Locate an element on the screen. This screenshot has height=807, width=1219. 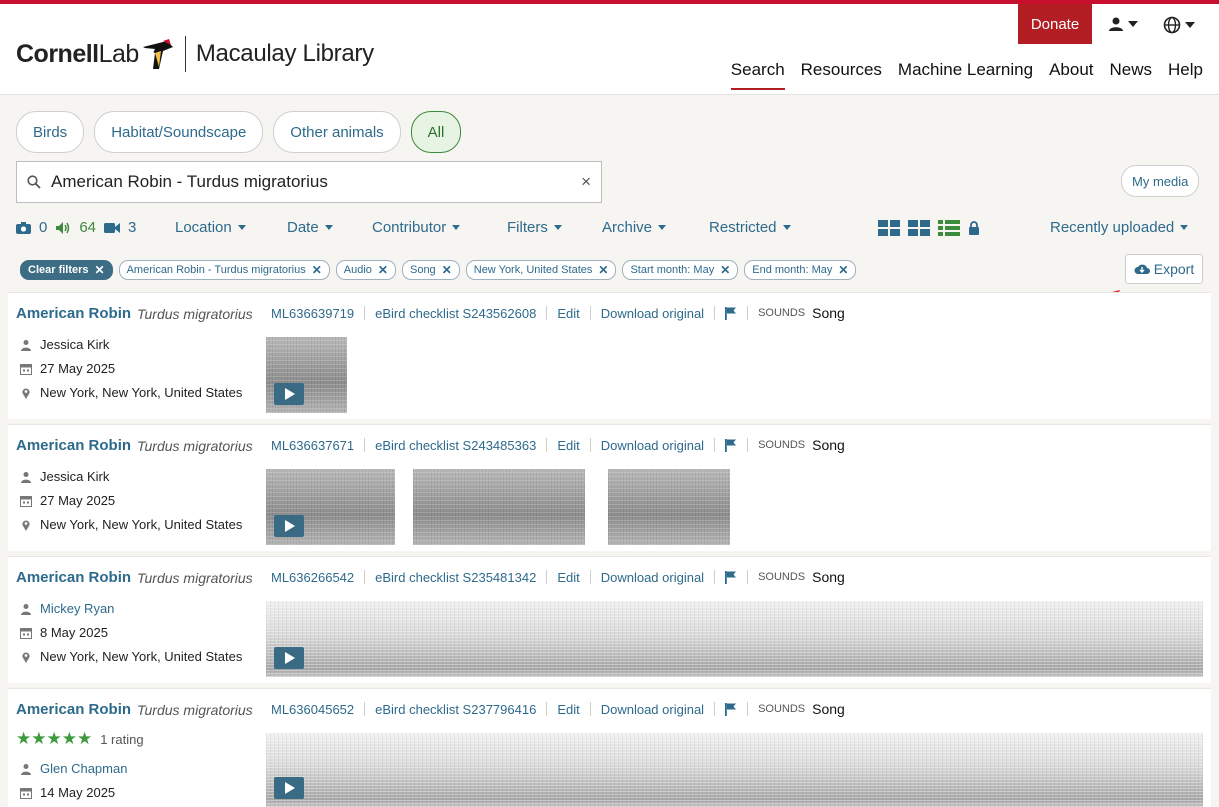
clear-search-icon: × is located at coordinates (586, 182).